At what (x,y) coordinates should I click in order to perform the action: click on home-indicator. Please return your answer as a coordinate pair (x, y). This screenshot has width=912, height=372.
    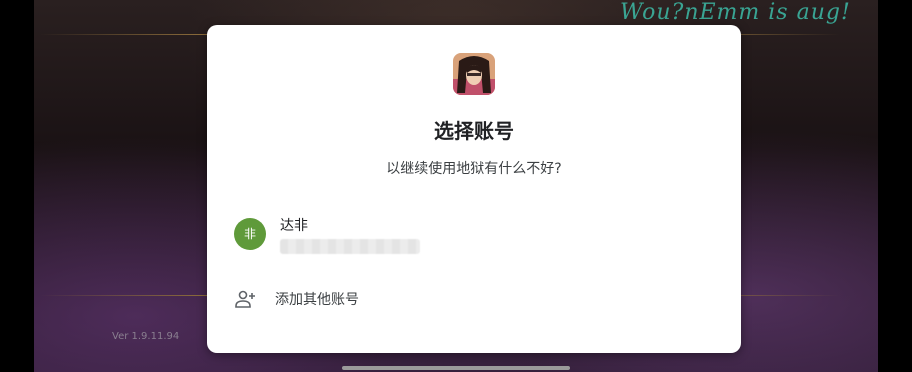
    Looking at the image, I should click on (456, 368).